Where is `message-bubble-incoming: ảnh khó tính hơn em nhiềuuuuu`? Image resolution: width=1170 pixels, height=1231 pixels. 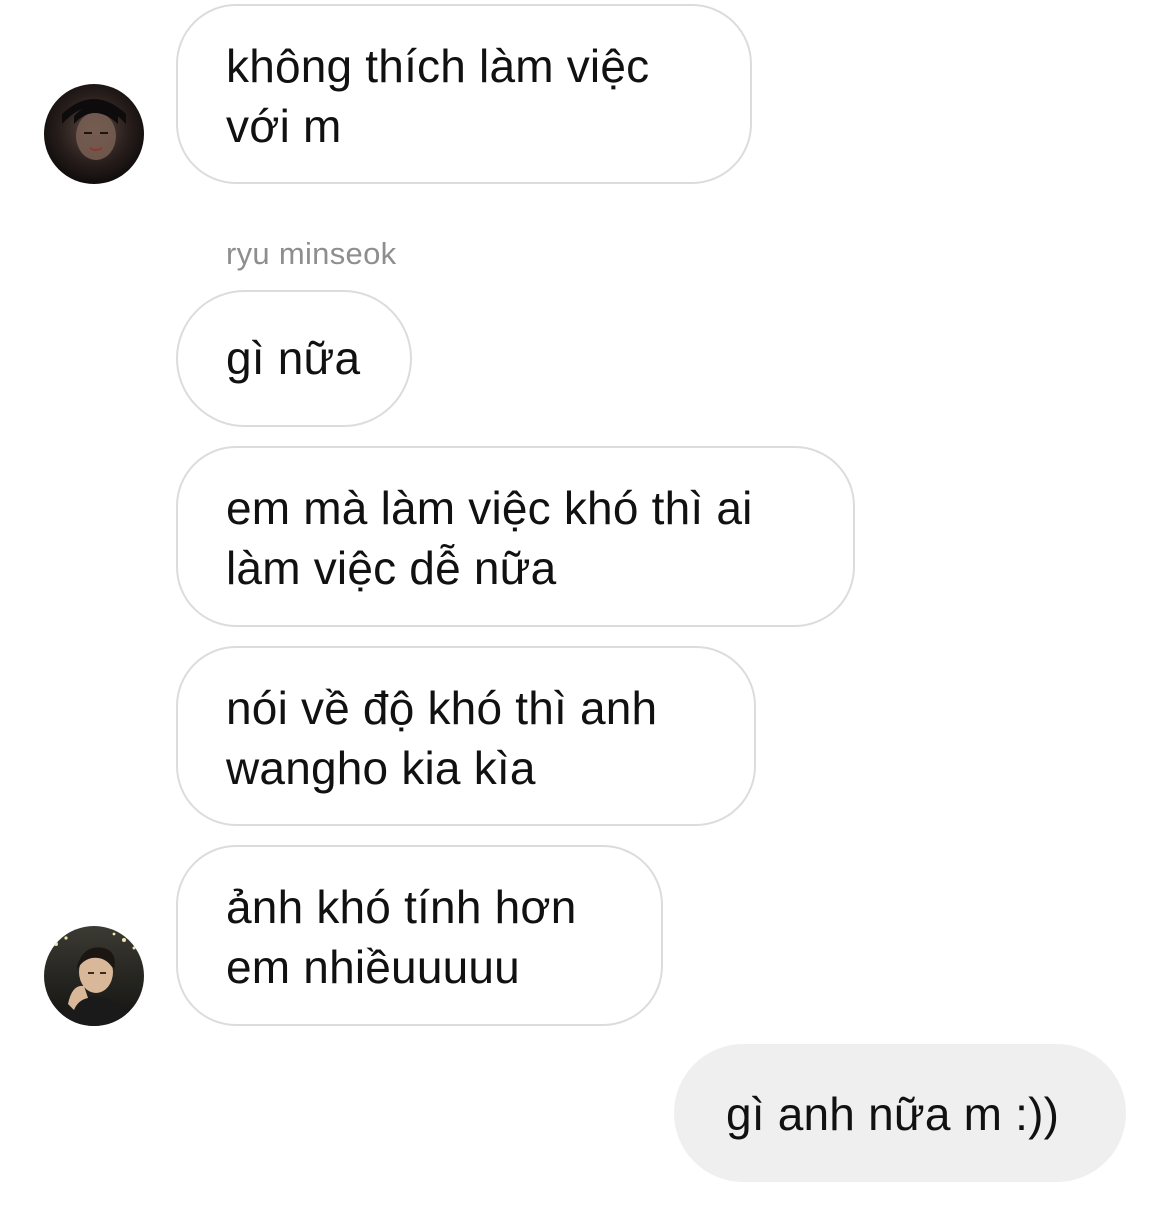
message-bubble-incoming: ảnh khó tính hơn em nhiềuuuuu is located at coordinates (419, 935).